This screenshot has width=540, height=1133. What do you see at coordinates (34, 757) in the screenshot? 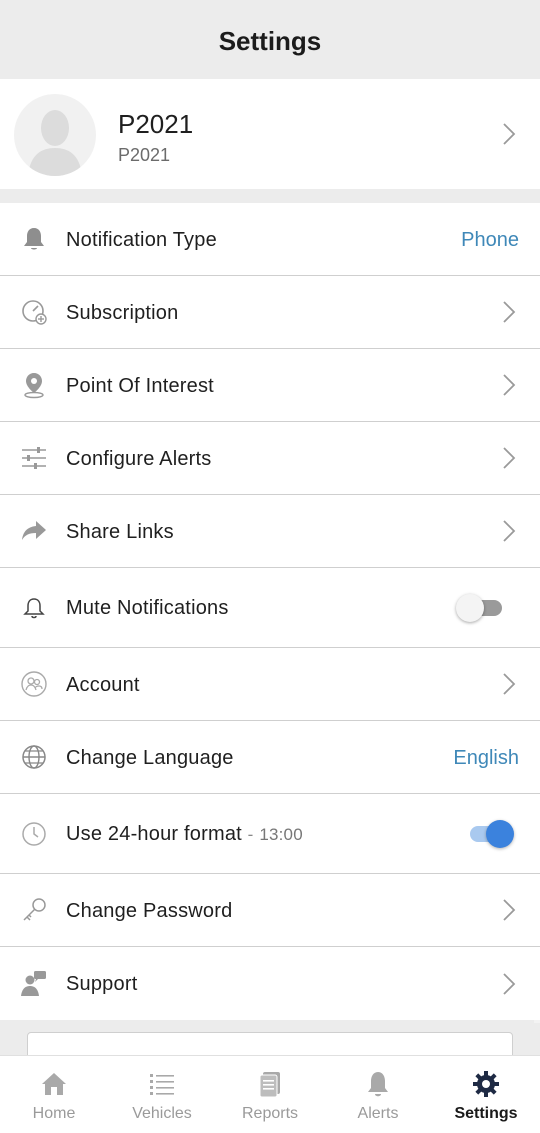
I see `globe-icon` at bounding box center [34, 757].